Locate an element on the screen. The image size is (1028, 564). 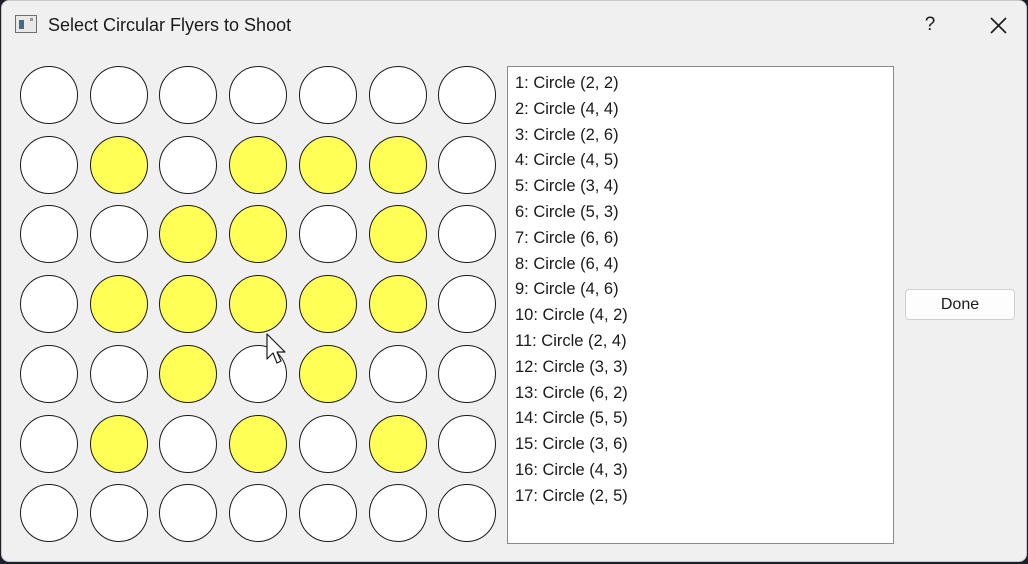
list-item: 15: Circle (3, 6) is located at coordinates (700, 445).